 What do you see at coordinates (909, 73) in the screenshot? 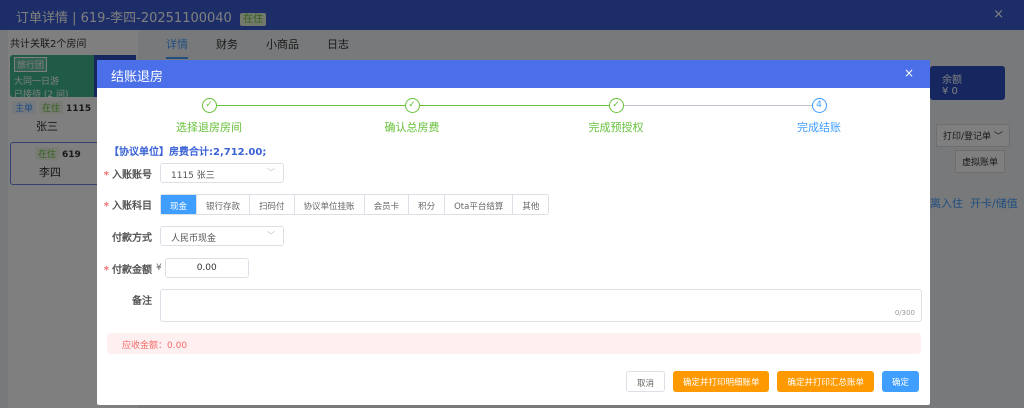
I see `close-icon: ×` at bounding box center [909, 73].